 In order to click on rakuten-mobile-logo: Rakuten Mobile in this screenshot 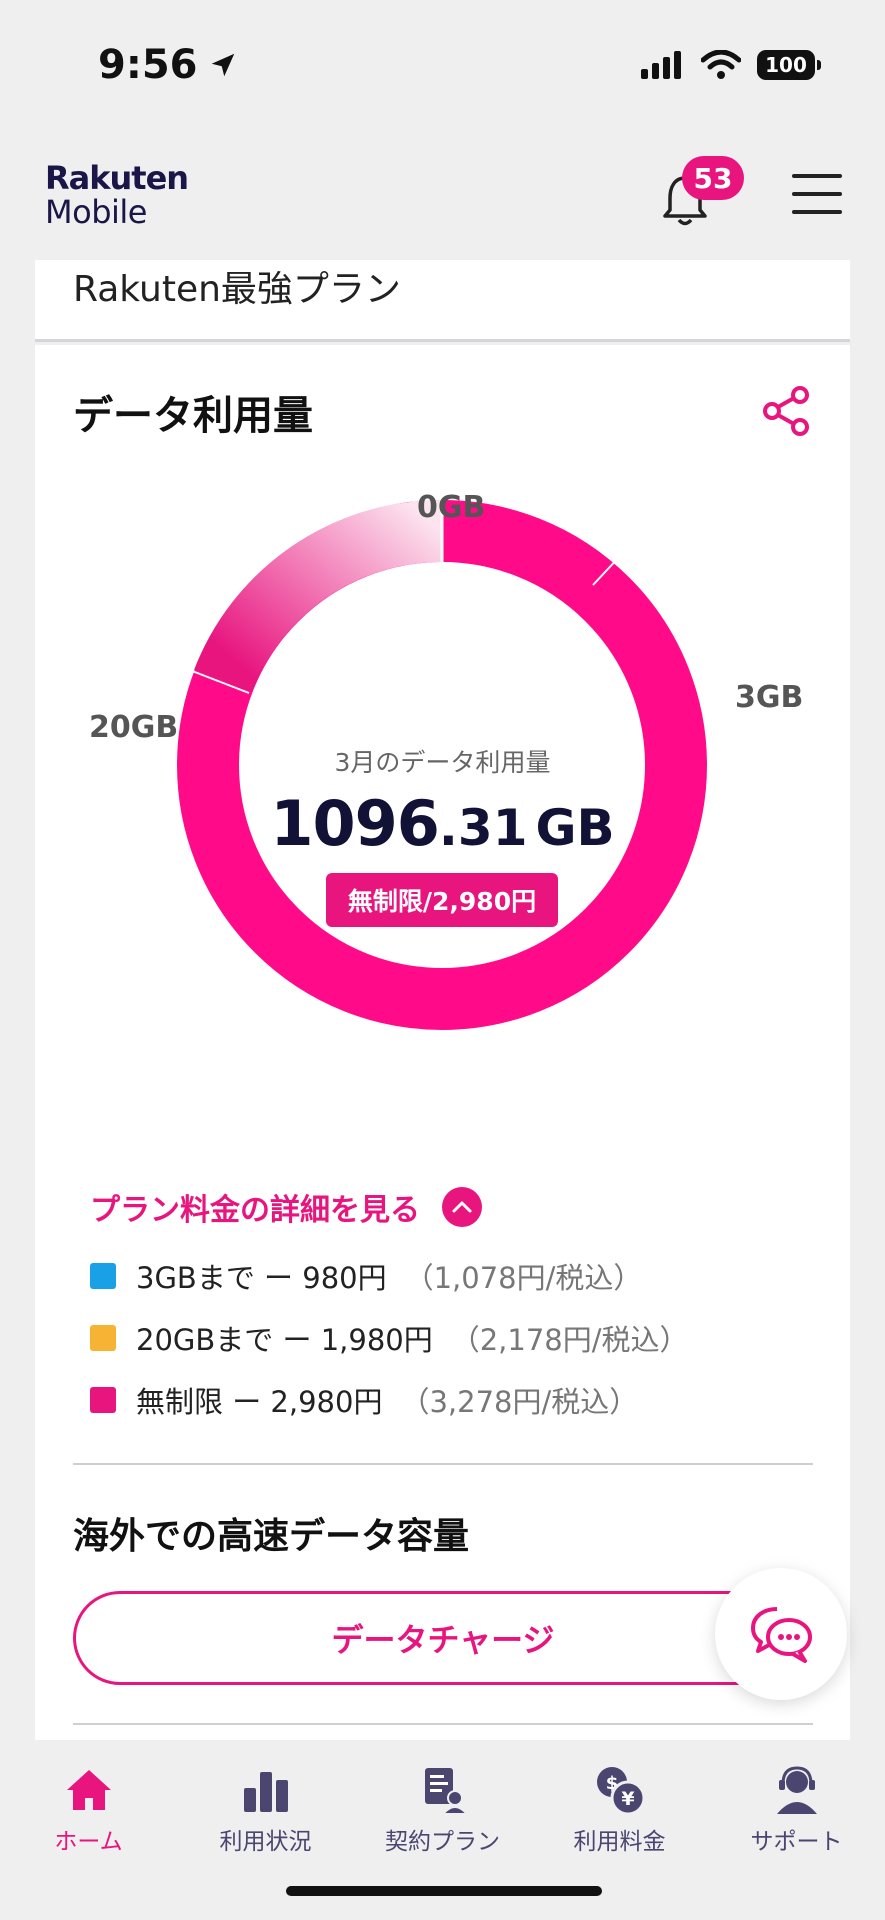, I will do `click(117, 195)`.